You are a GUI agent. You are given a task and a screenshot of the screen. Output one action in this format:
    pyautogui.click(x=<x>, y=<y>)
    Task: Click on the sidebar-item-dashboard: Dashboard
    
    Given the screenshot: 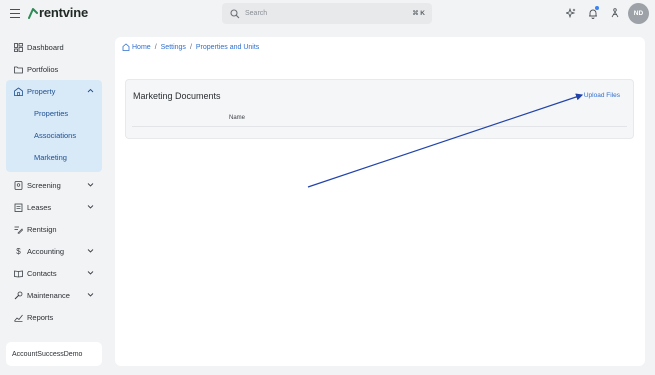 What is the action you would take?
    pyautogui.click(x=54, y=47)
    